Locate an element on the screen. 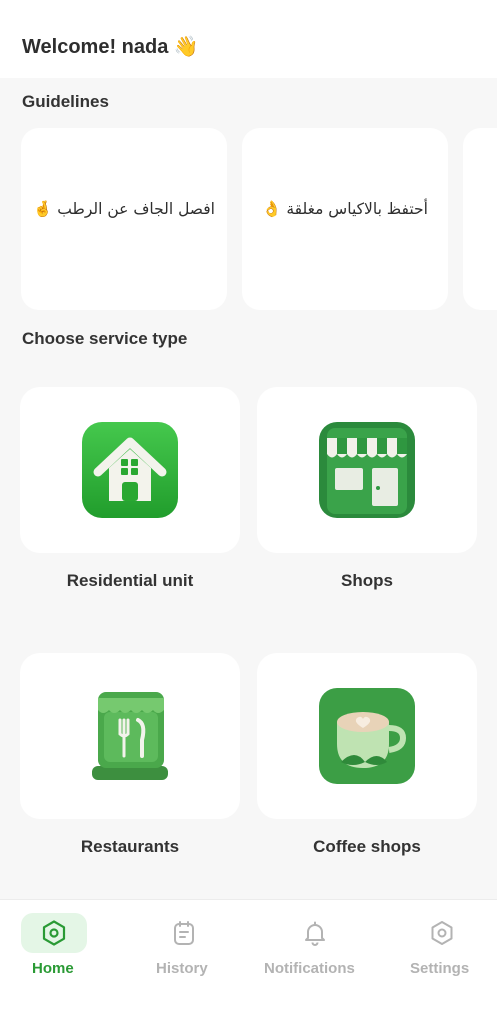 The height and width of the screenshot is (1024, 497). nav-notifications: Notifications is located at coordinates (313, 950).